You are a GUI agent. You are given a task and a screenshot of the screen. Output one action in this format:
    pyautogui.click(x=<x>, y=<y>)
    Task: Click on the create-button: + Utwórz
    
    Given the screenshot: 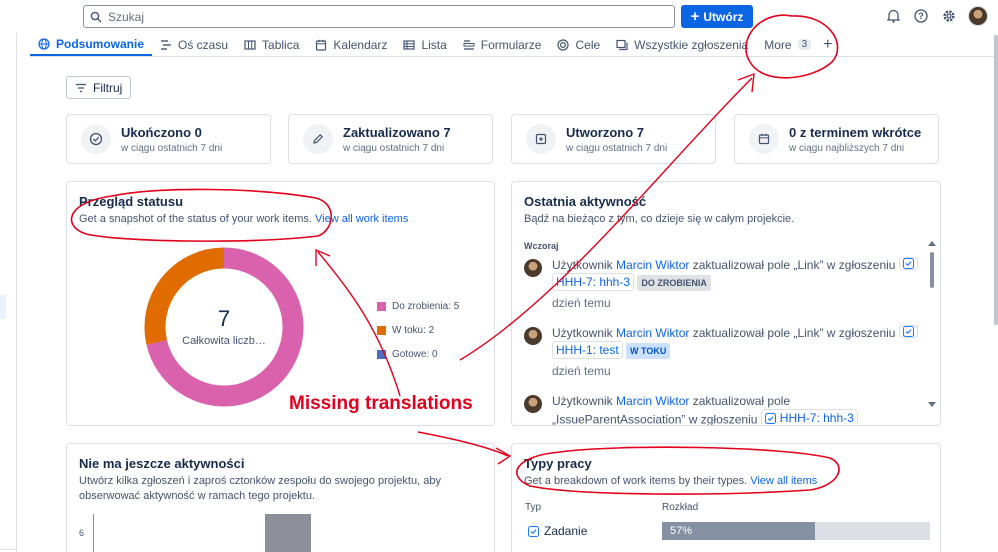 What is the action you would take?
    pyautogui.click(x=717, y=16)
    